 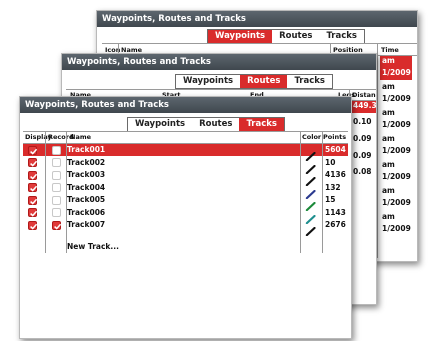 What do you see at coordinates (81, 137) in the screenshot?
I see `col-header-name: Name` at bounding box center [81, 137].